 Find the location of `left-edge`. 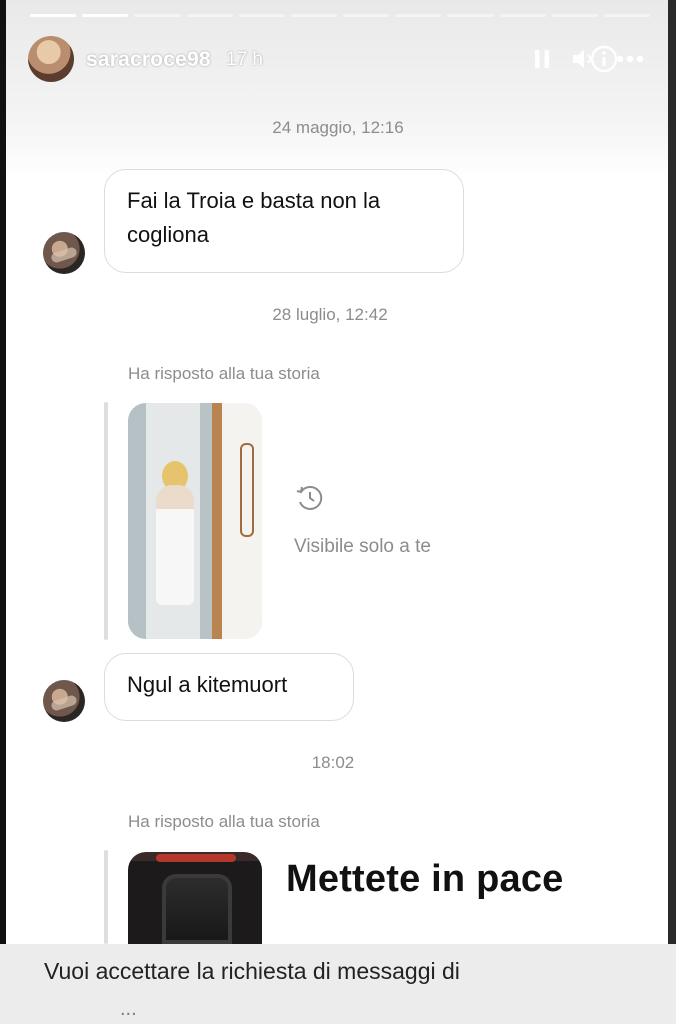

left-edge is located at coordinates (3, 512).